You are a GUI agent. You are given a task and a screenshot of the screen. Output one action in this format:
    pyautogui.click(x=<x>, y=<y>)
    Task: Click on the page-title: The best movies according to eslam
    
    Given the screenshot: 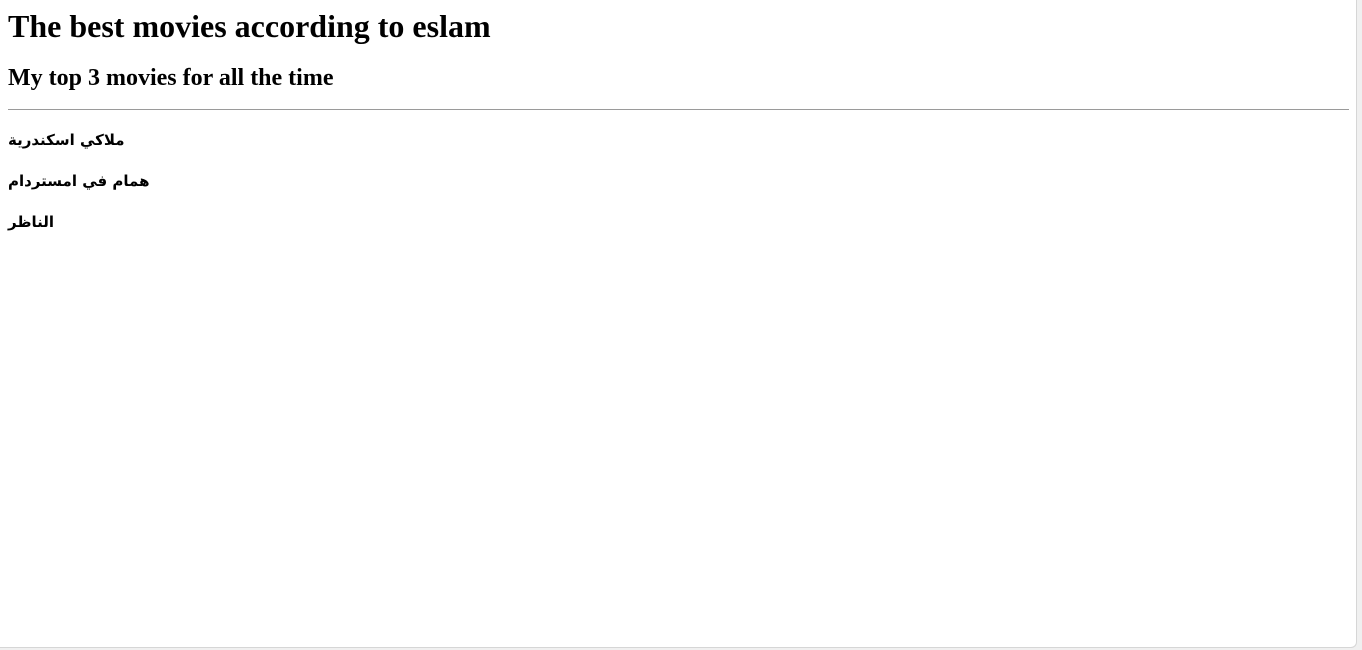 What is the action you would take?
    pyautogui.click(x=249, y=26)
    